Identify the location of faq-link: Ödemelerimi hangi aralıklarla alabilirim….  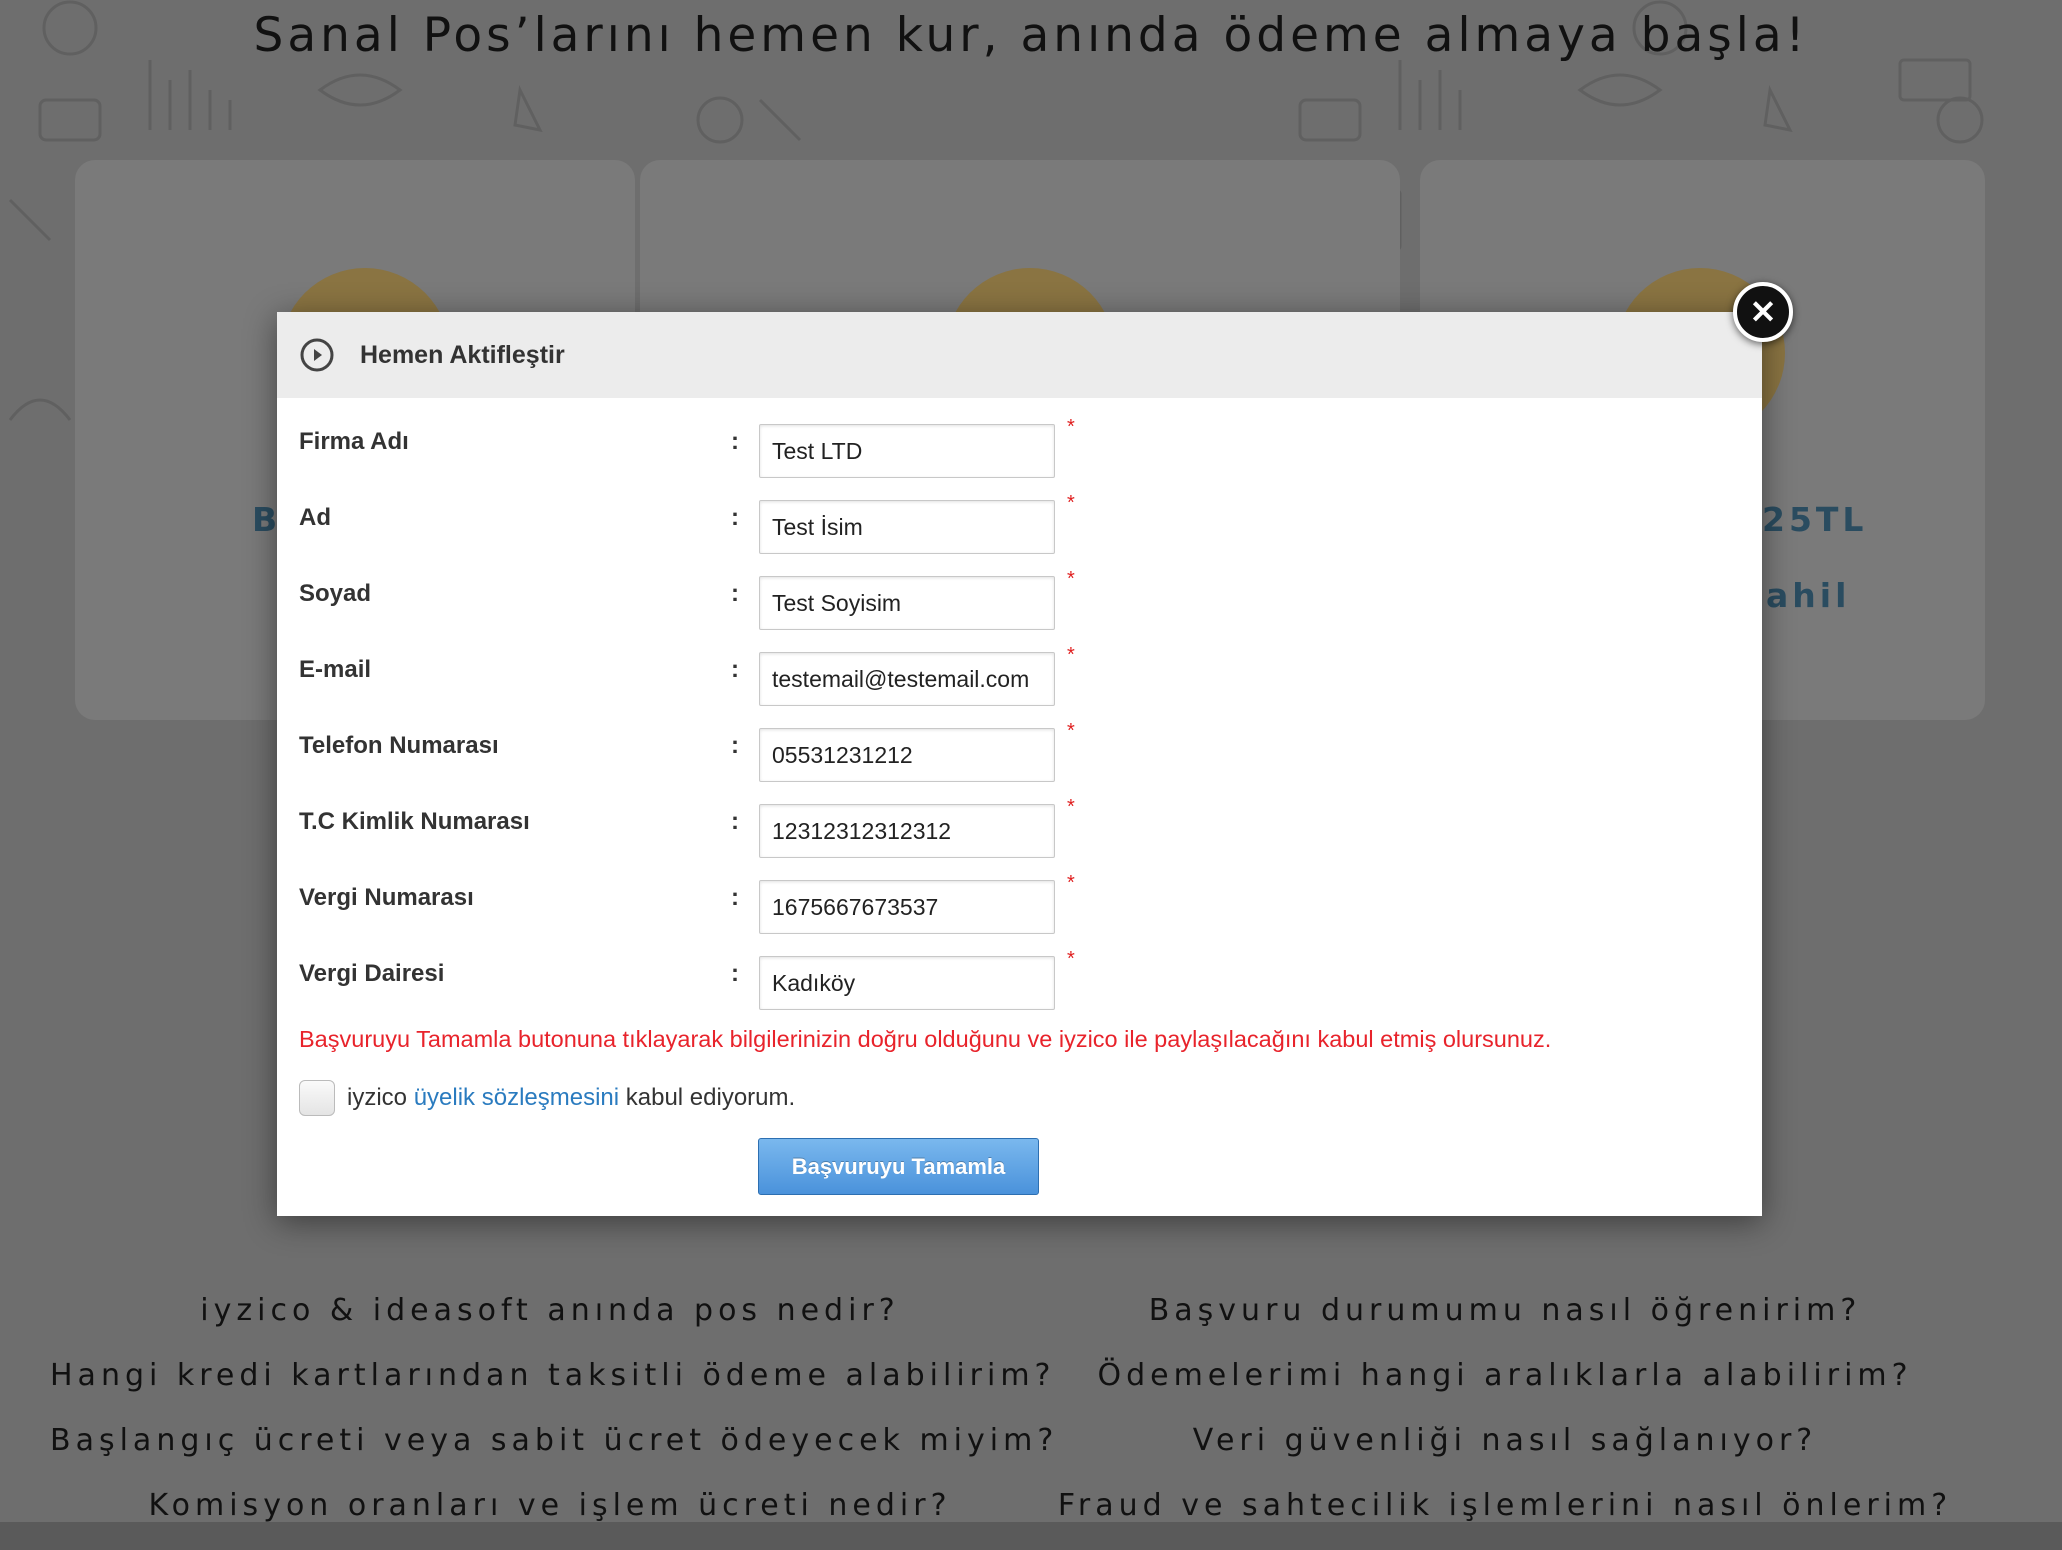
(1505, 1387).